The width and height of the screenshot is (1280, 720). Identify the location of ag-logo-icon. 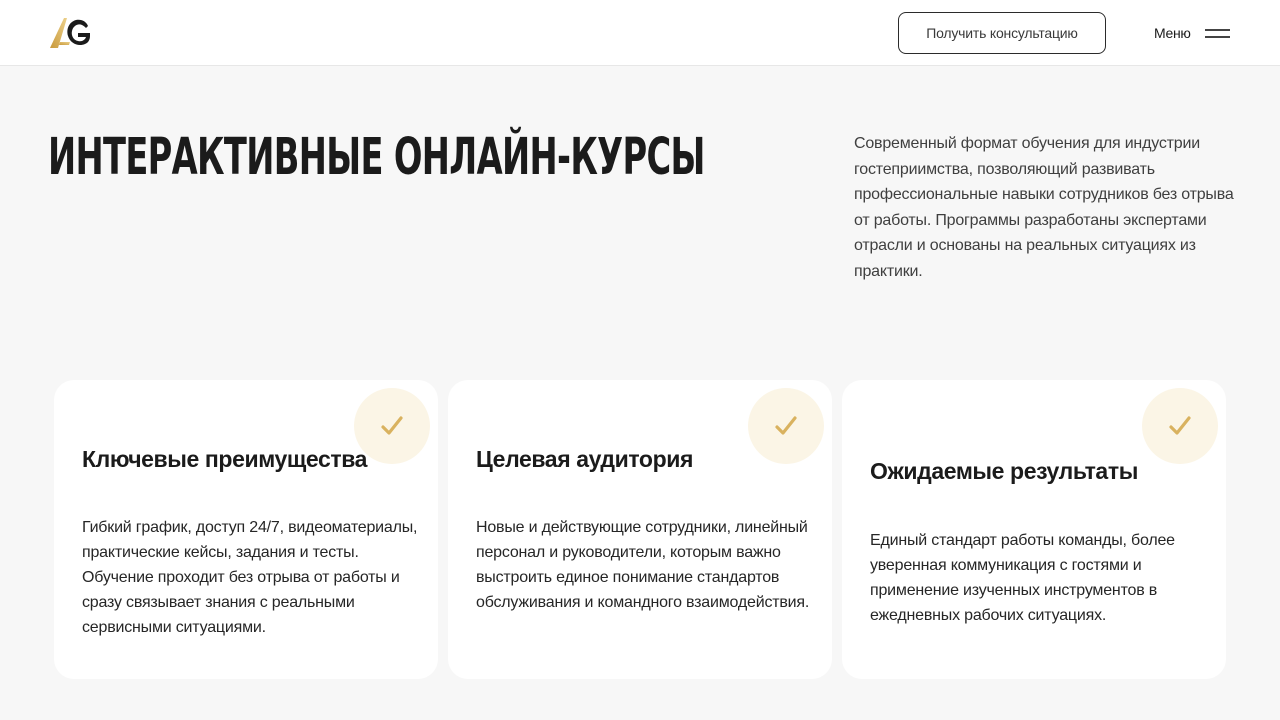
(70, 33).